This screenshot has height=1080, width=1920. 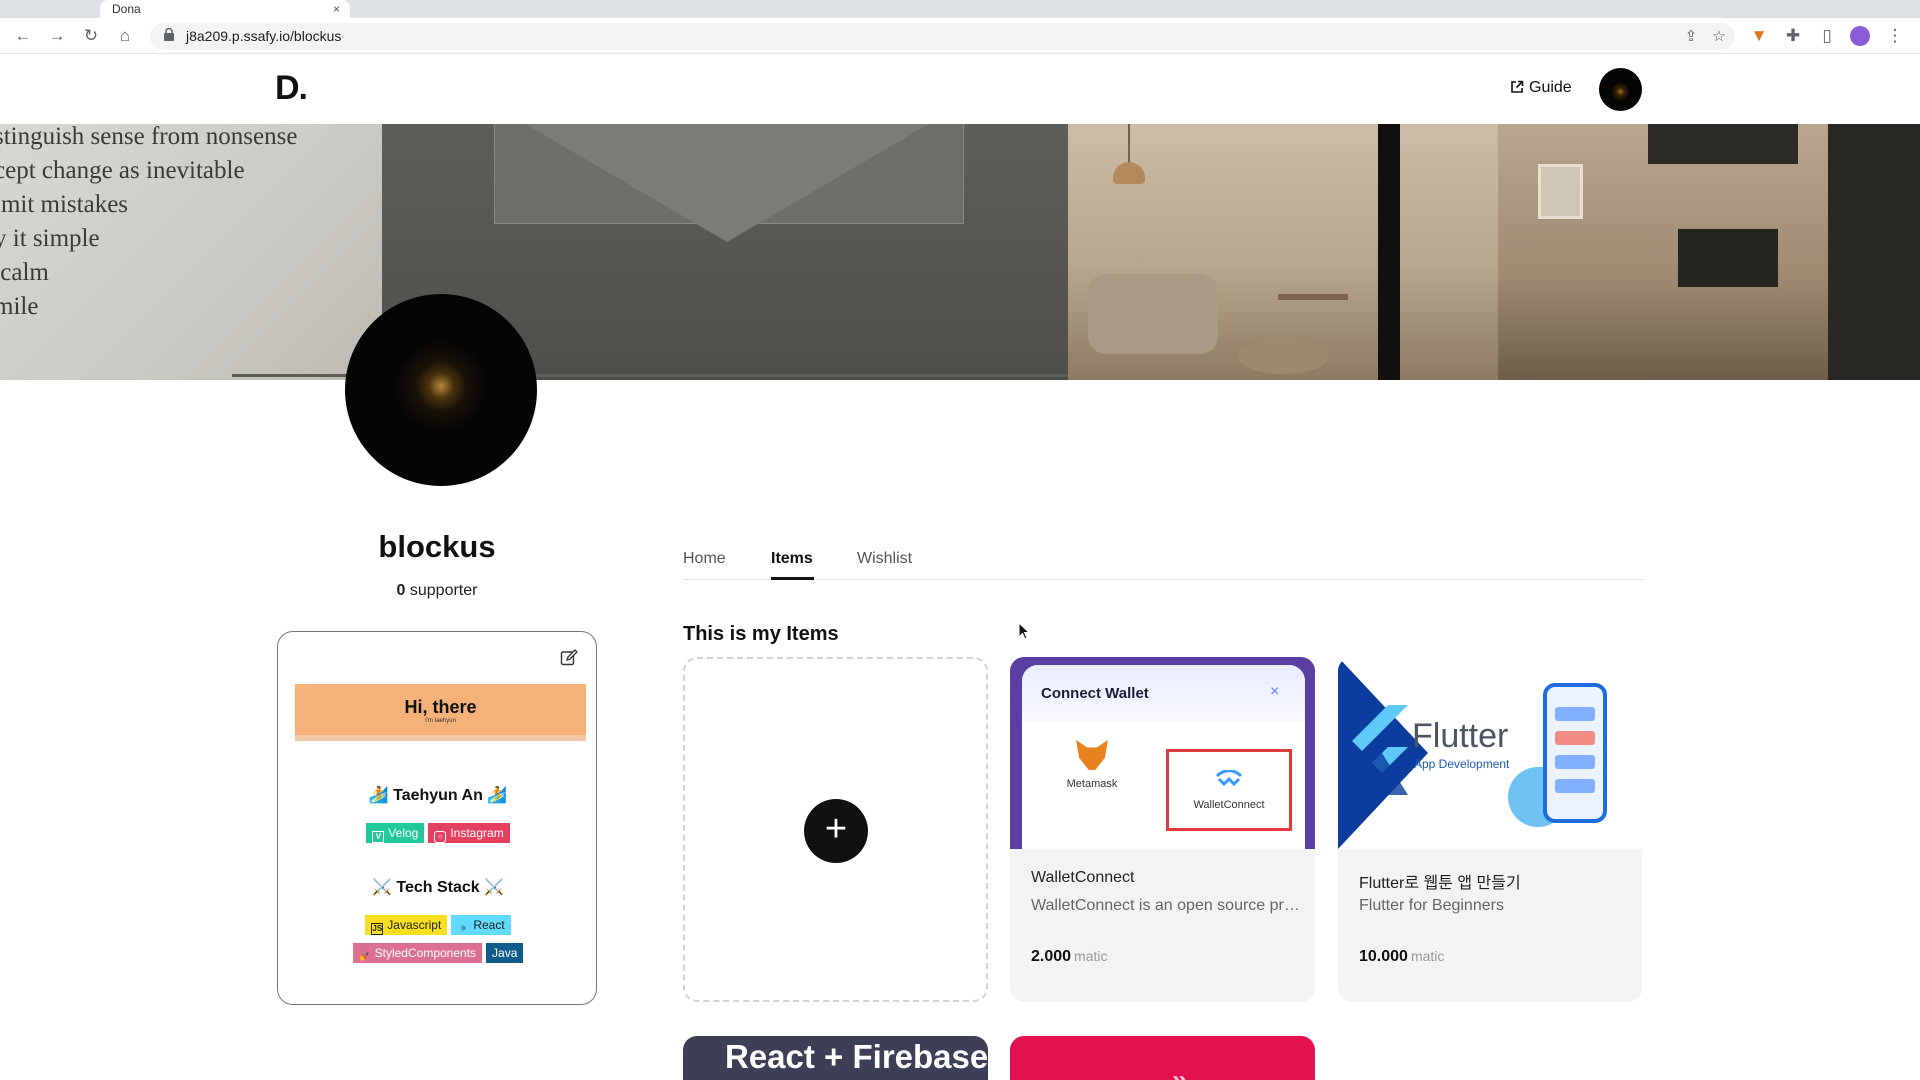 What do you see at coordinates (960, 9) in the screenshot?
I see `browser-tabstrip: Dona ×` at bounding box center [960, 9].